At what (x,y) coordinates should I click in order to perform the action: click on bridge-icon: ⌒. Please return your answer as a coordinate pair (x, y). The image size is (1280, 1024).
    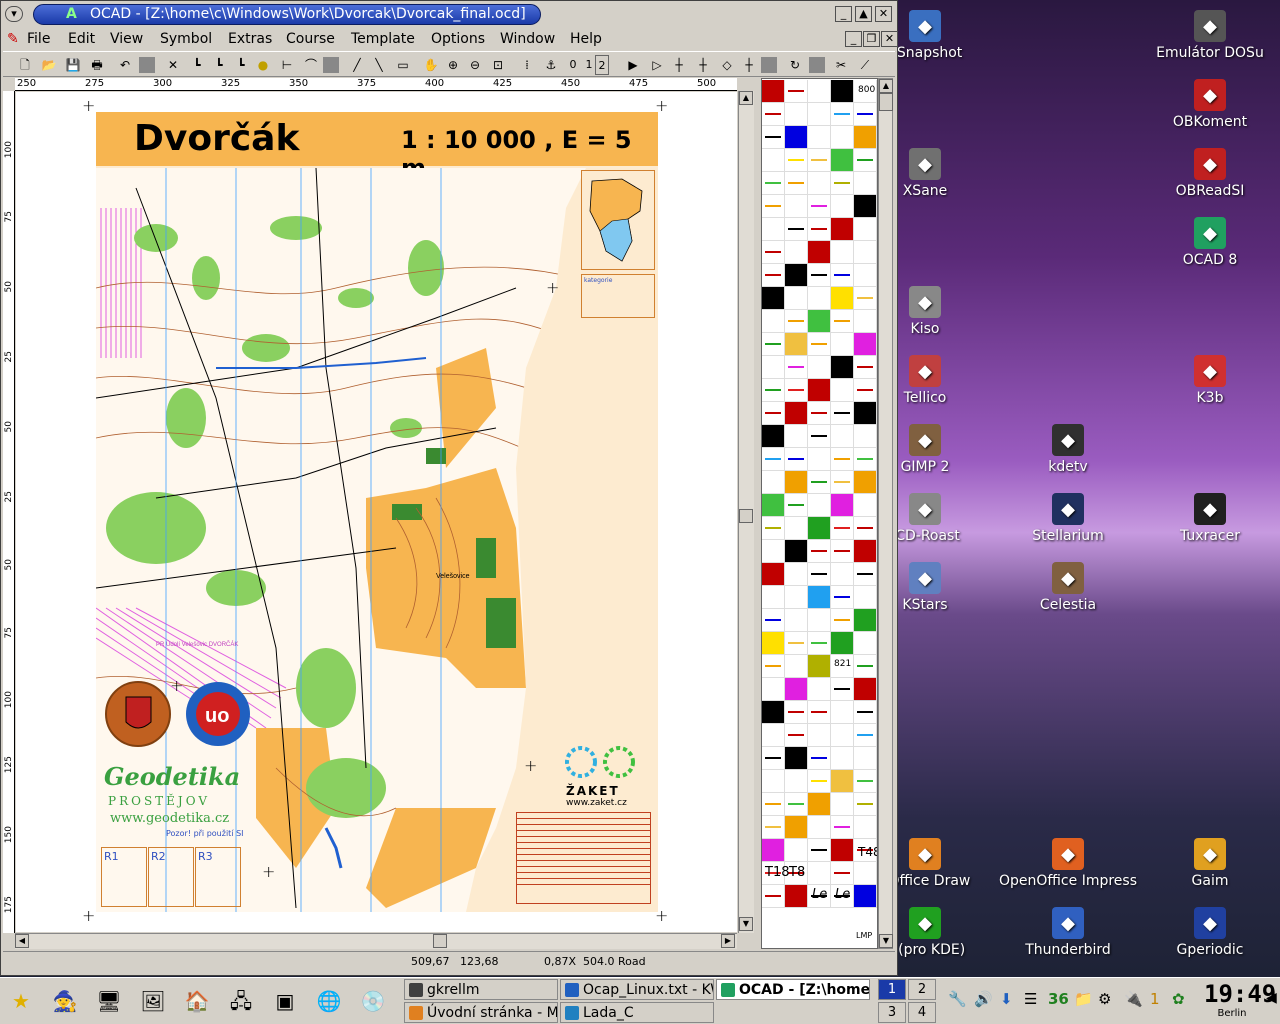
    Looking at the image, I should click on (311, 65).